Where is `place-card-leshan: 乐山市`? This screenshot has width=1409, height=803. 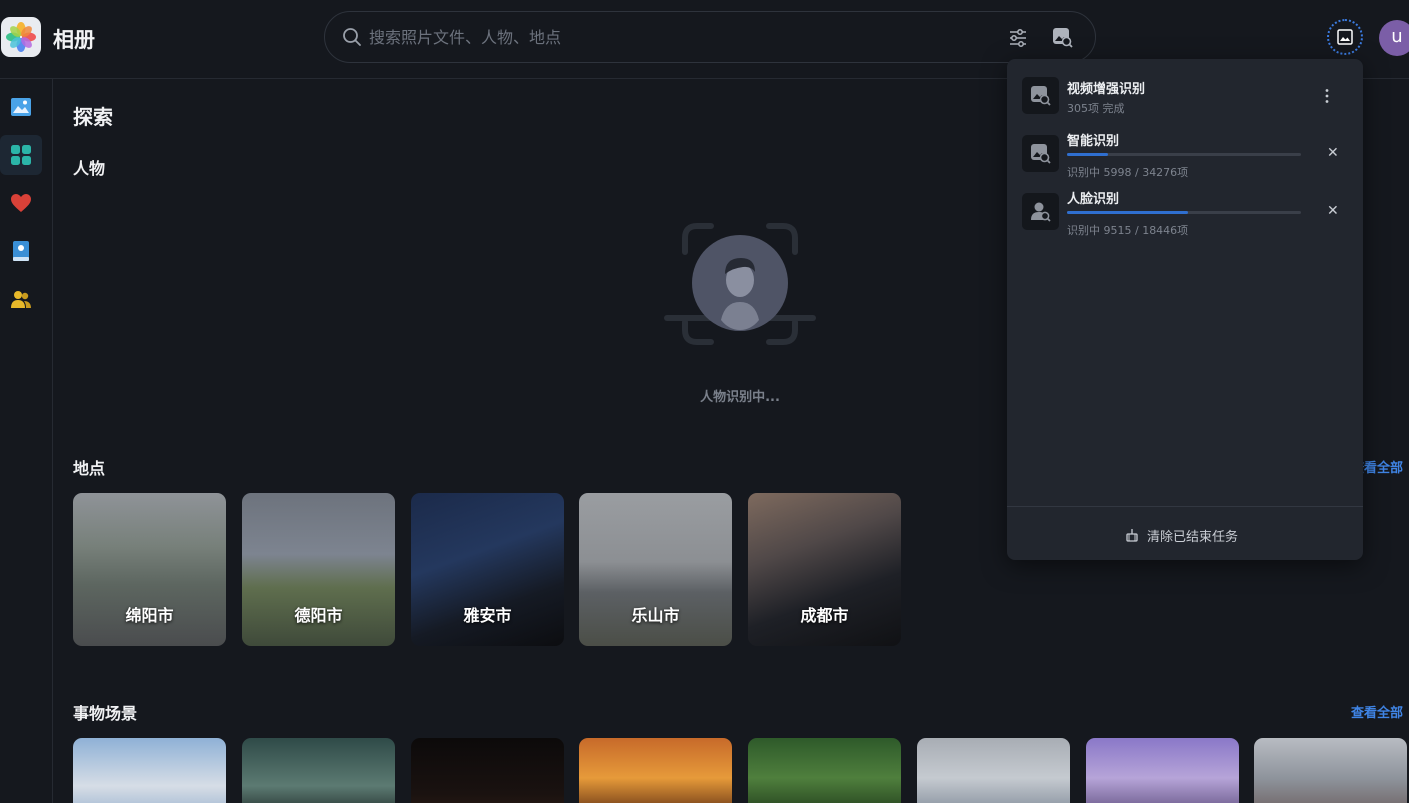 place-card-leshan: 乐山市 is located at coordinates (655, 569).